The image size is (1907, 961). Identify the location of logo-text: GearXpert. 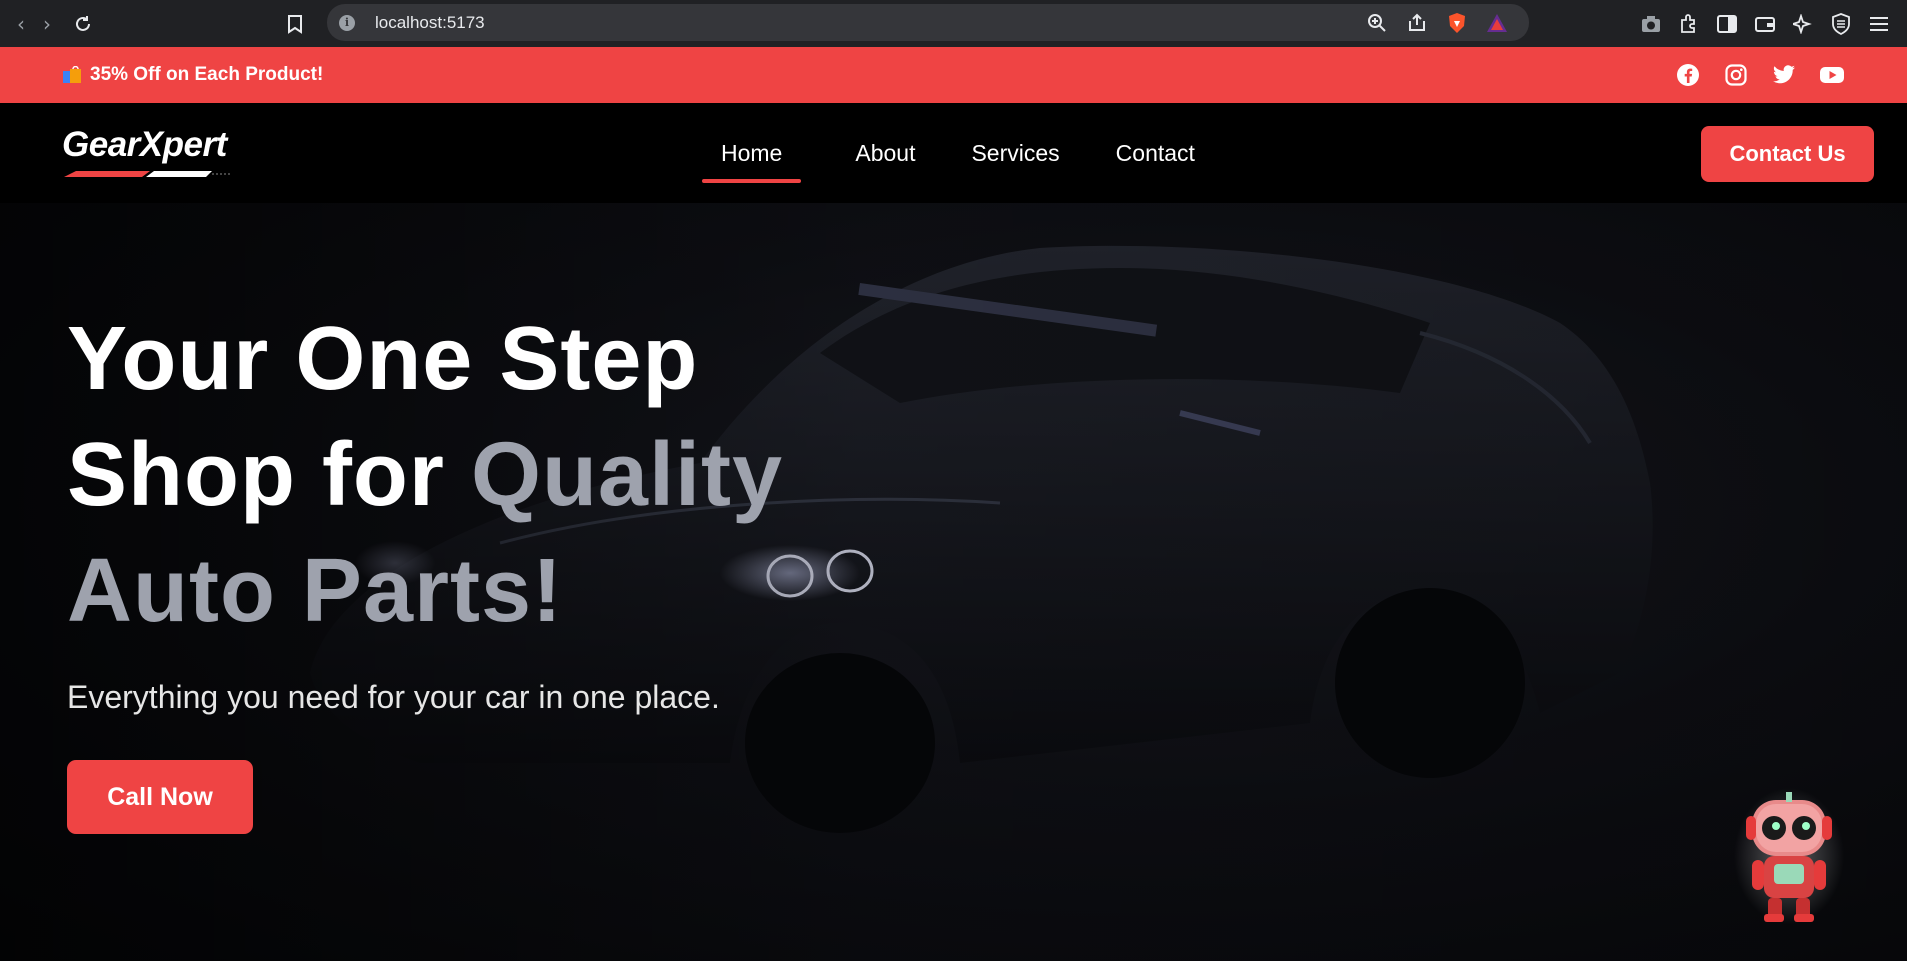
(144, 144).